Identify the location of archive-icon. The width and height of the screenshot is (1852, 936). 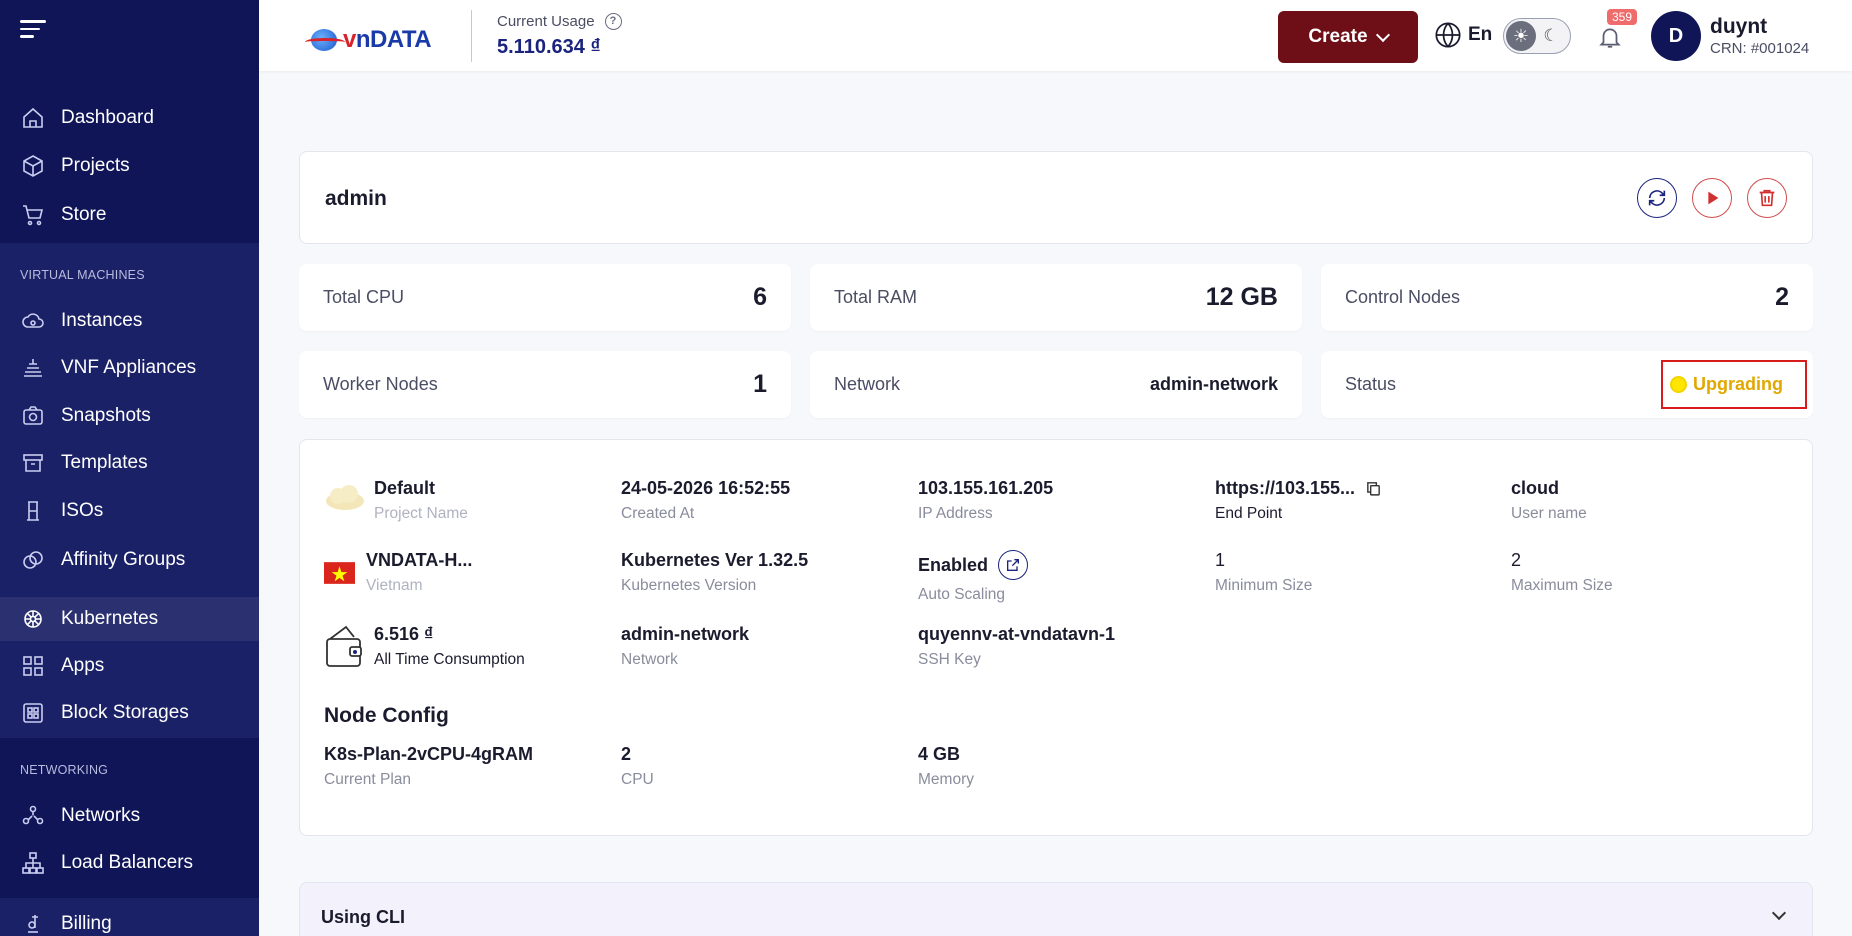
(33, 463).